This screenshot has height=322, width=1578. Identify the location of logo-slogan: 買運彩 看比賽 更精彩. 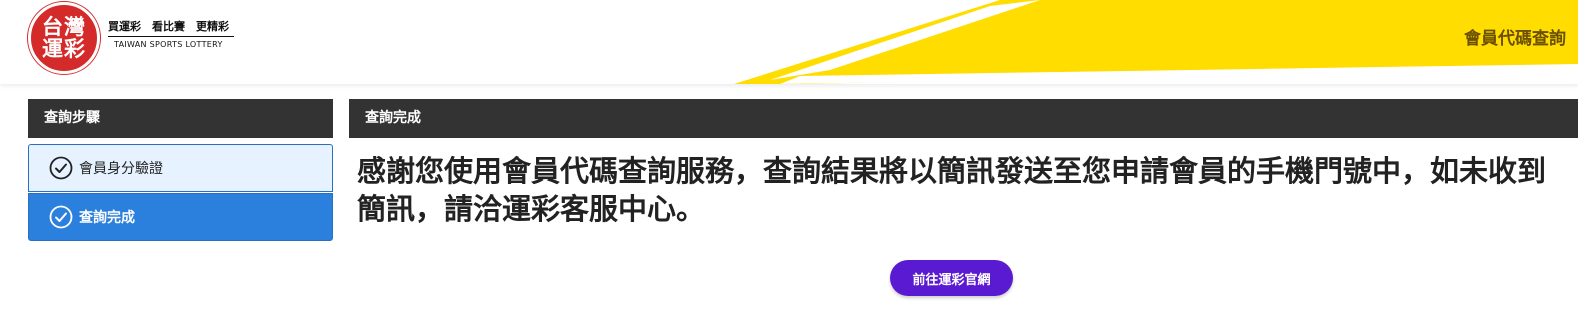
(168, 26).